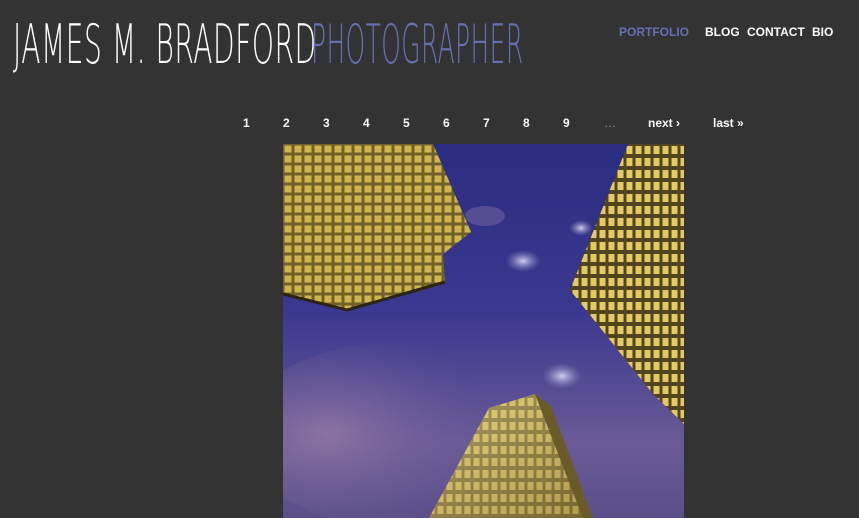 This screenshot has width=859, height=518. I want to click on site-title: PHOTOGRAPHER, so click(417, 44).